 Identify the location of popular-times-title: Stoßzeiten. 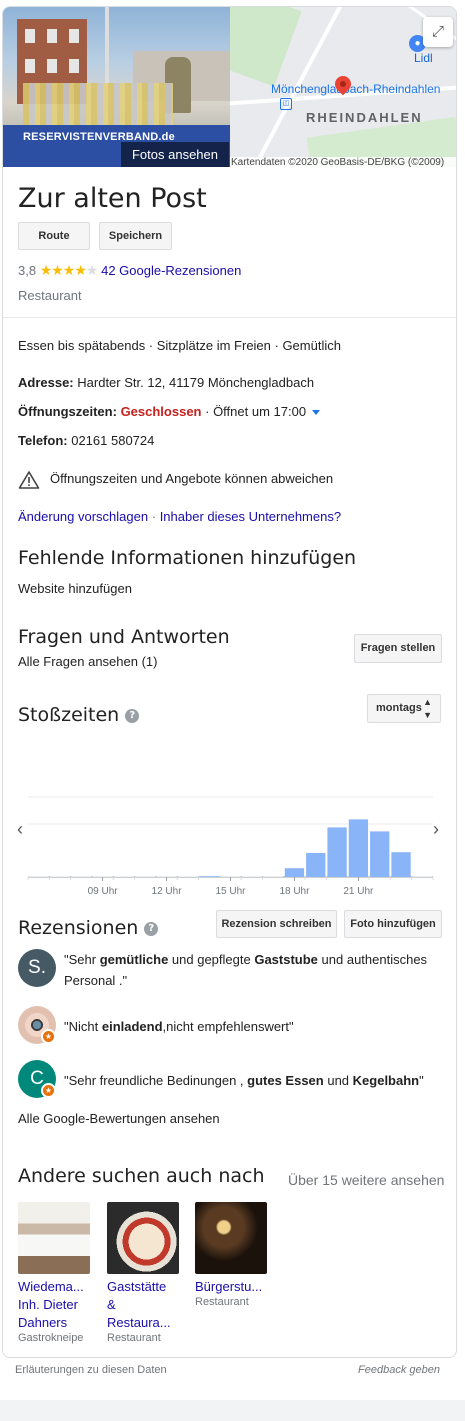
(69, 715).